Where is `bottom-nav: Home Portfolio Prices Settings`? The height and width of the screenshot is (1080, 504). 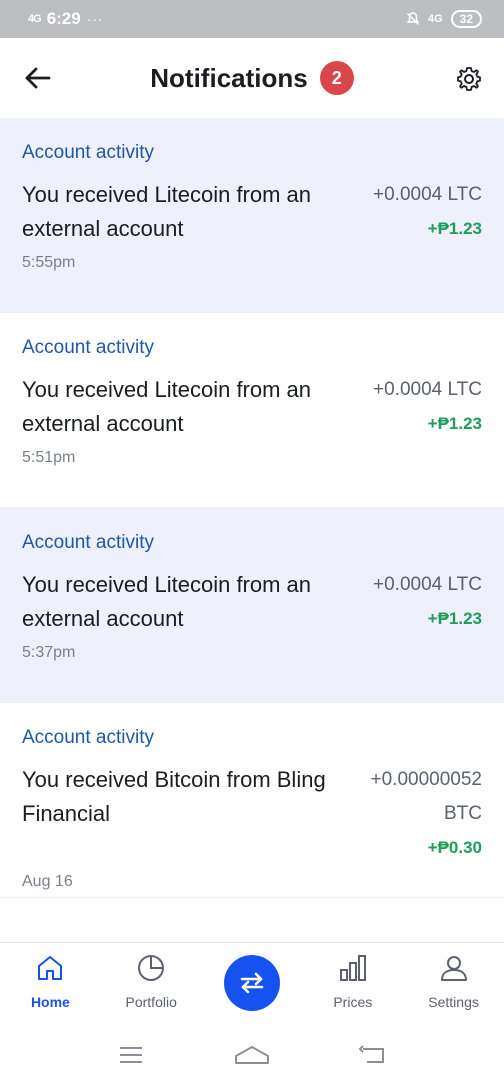
bottom-nav: Home Portfolio Prices Settings is located at coordinates (252, 986).